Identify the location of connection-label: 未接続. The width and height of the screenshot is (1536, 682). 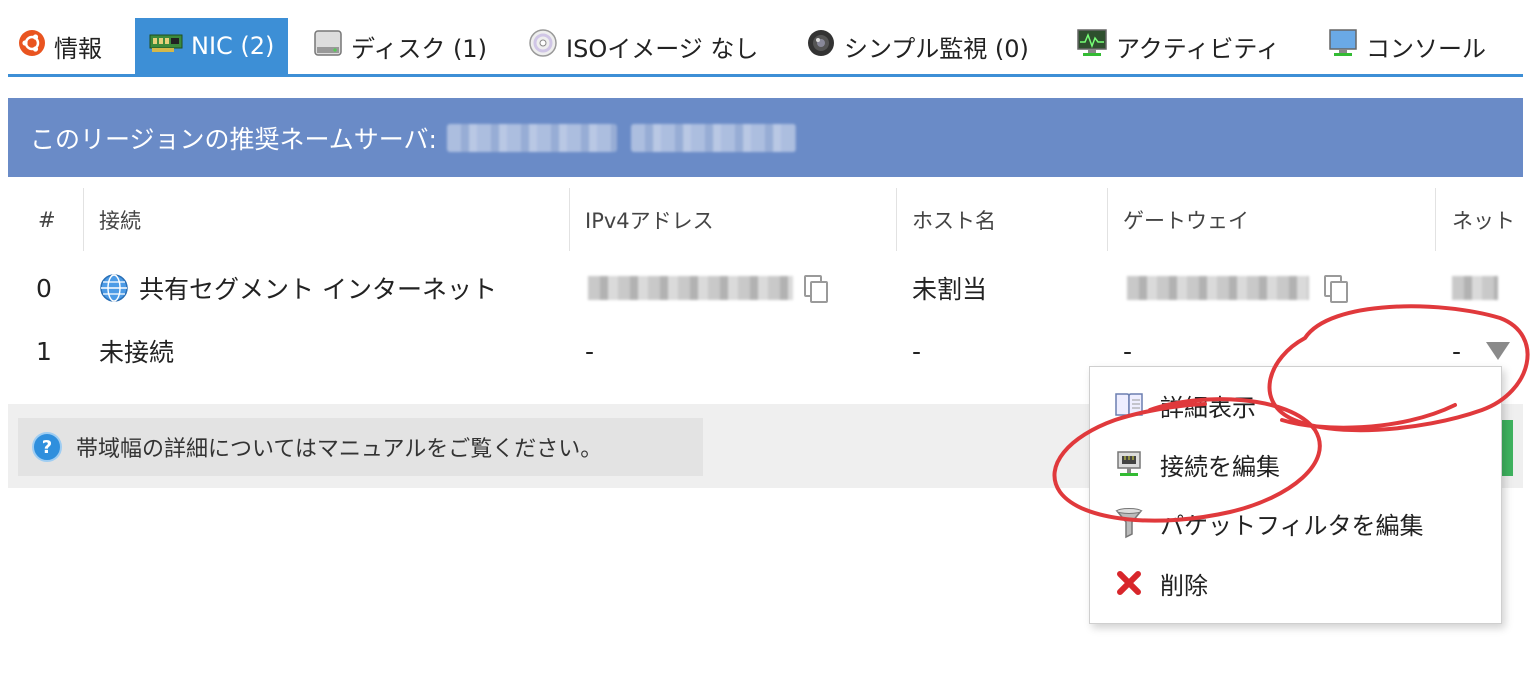
(137, 352).